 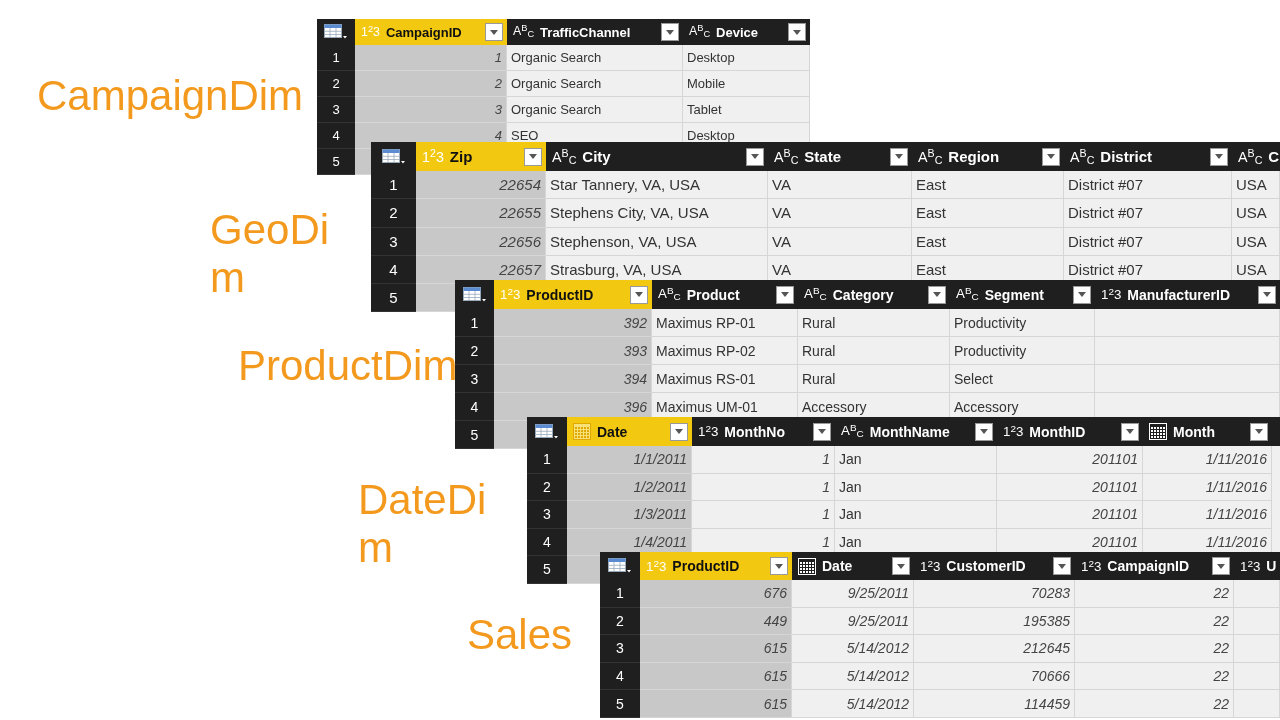 What do you see at coordinates (481, 241) in the screenshot?
I see `table-cell: 22656` at bounding box center [481, 241].